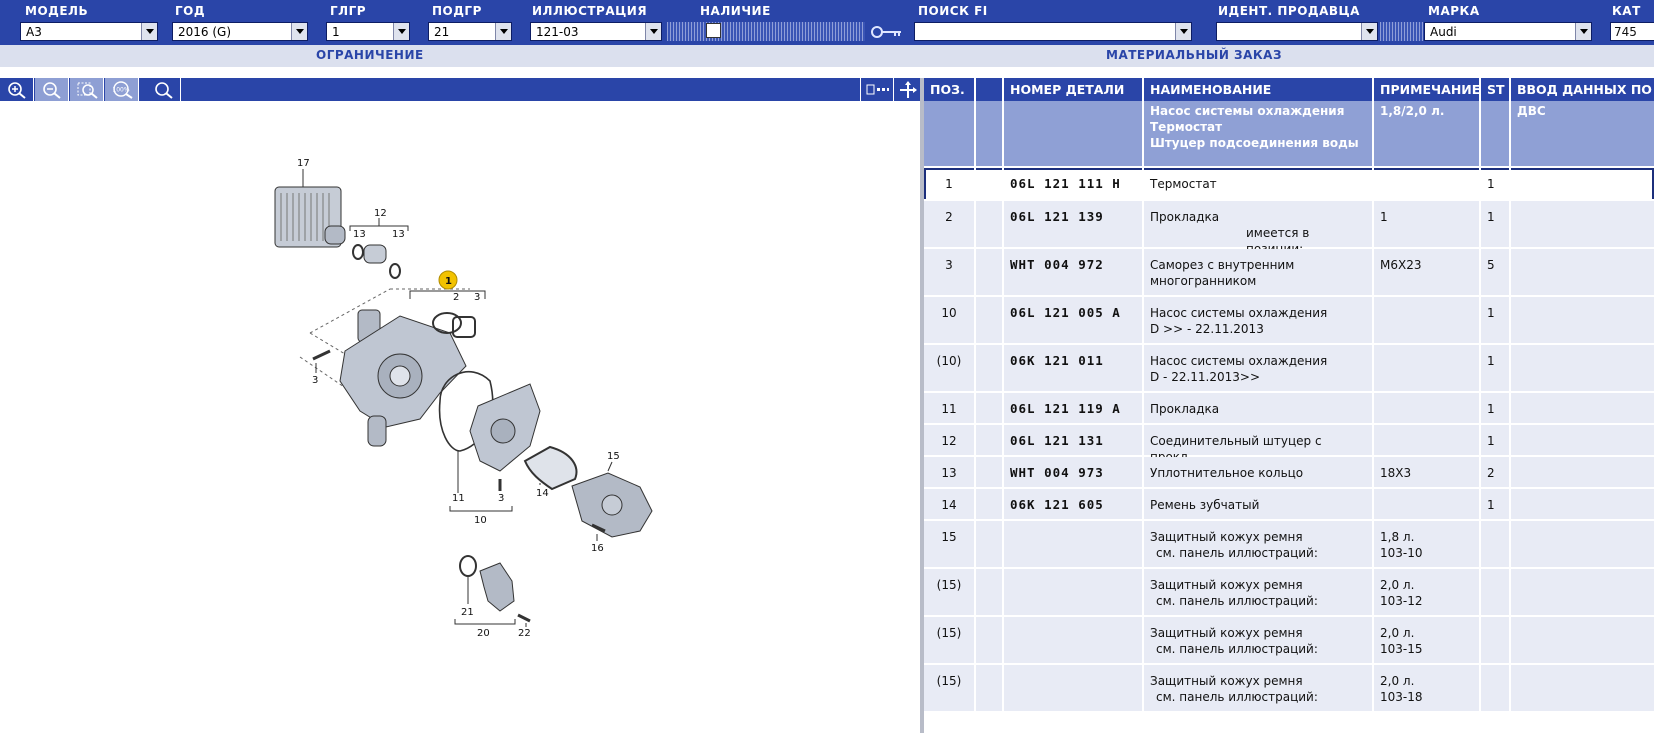  What do you see at coordinates (1496, 409) in the screenshot?
I see `st-cell: 1` at bounding box center [1496, 409].